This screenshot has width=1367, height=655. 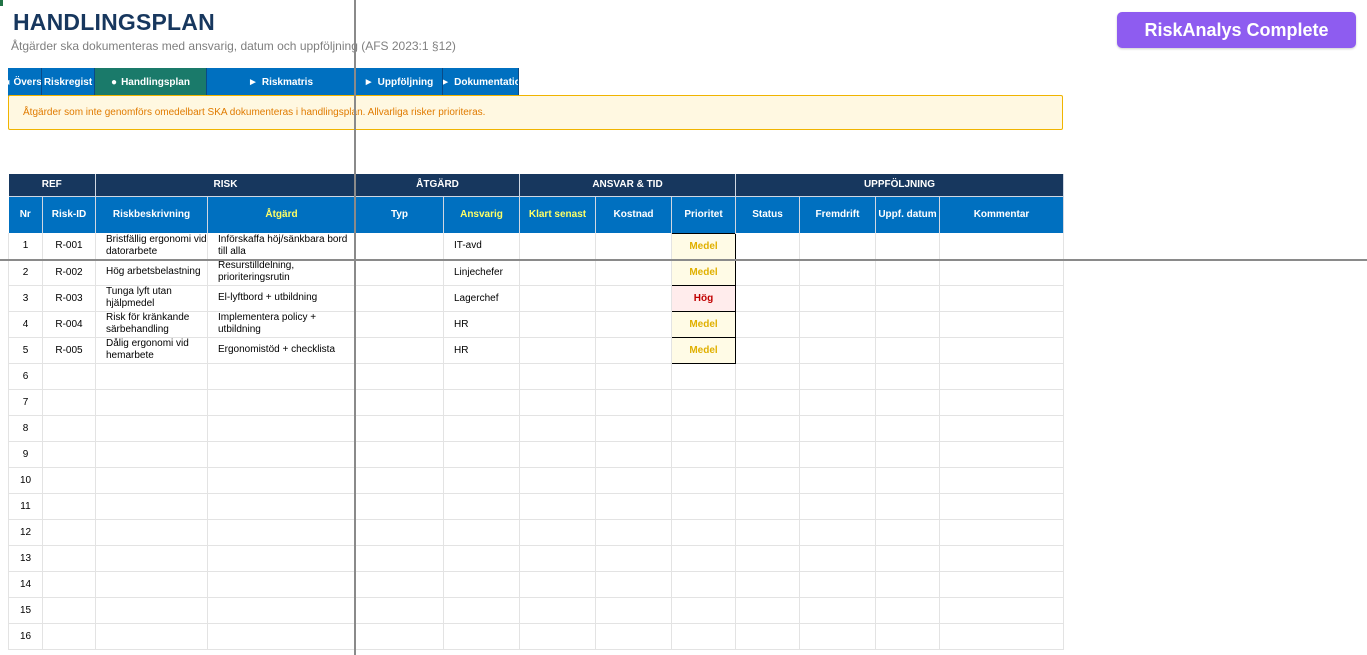 I want to click on column-header-risk-id: Risk-ID, so click(x=69, y=214).